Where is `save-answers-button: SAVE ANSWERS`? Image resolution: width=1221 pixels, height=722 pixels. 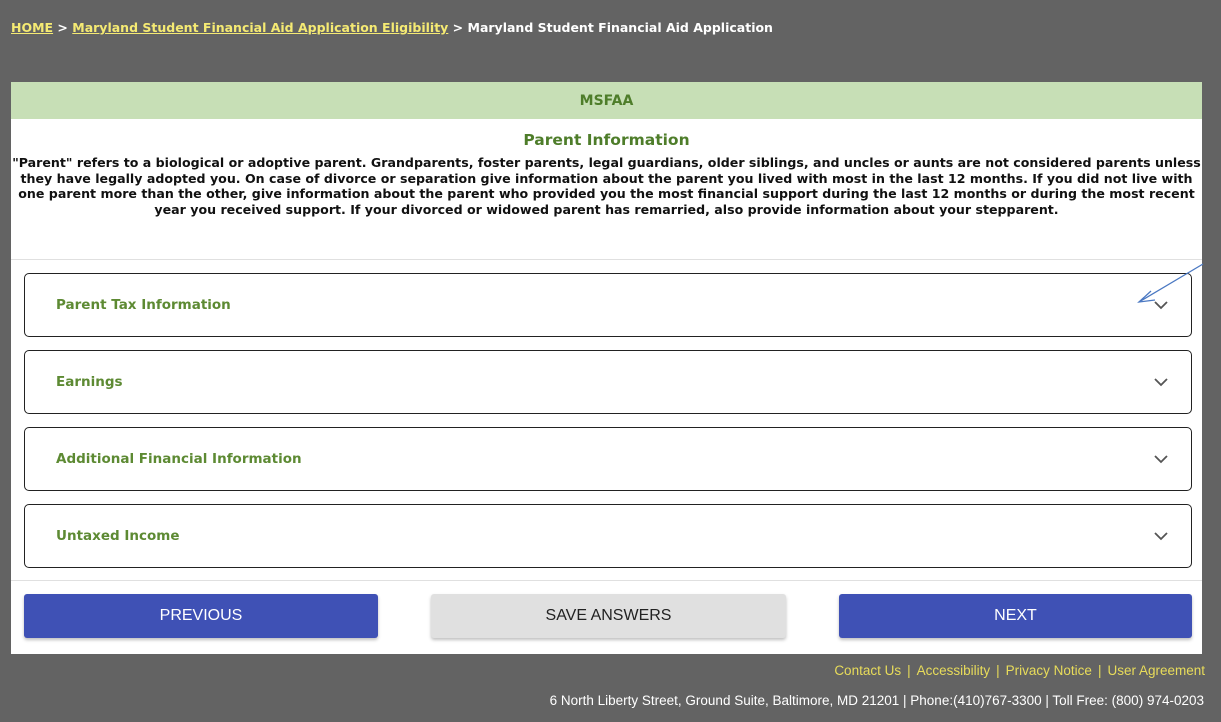
save-answers-button: SAVE ANSWERS is located at coordinates (608, 616).